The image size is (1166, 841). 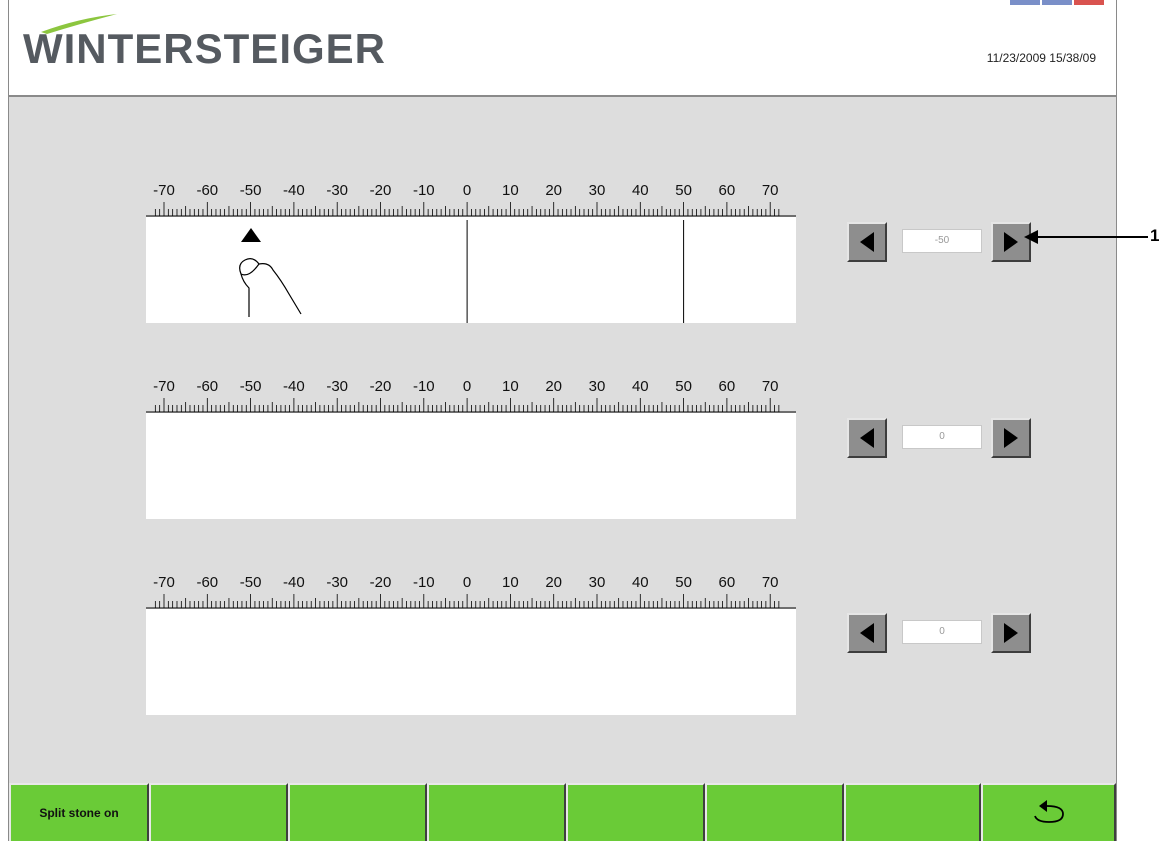 I want to click on undo-arrow-icon, so click(x=1048, y=811).